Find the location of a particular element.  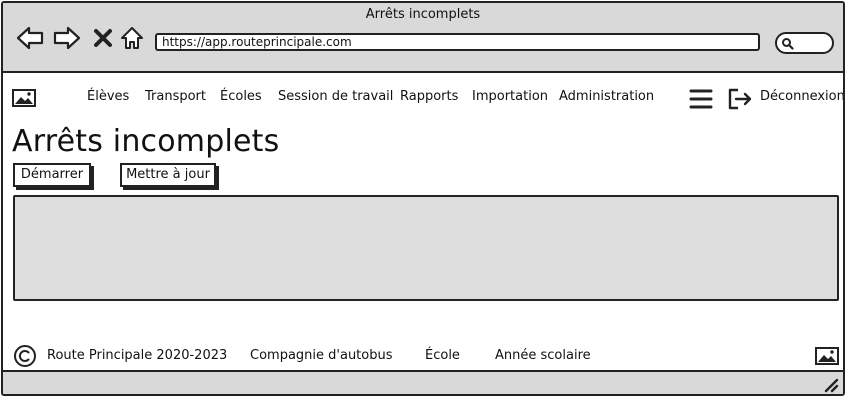

logo-image-icon is located at coordinates (24, 98).